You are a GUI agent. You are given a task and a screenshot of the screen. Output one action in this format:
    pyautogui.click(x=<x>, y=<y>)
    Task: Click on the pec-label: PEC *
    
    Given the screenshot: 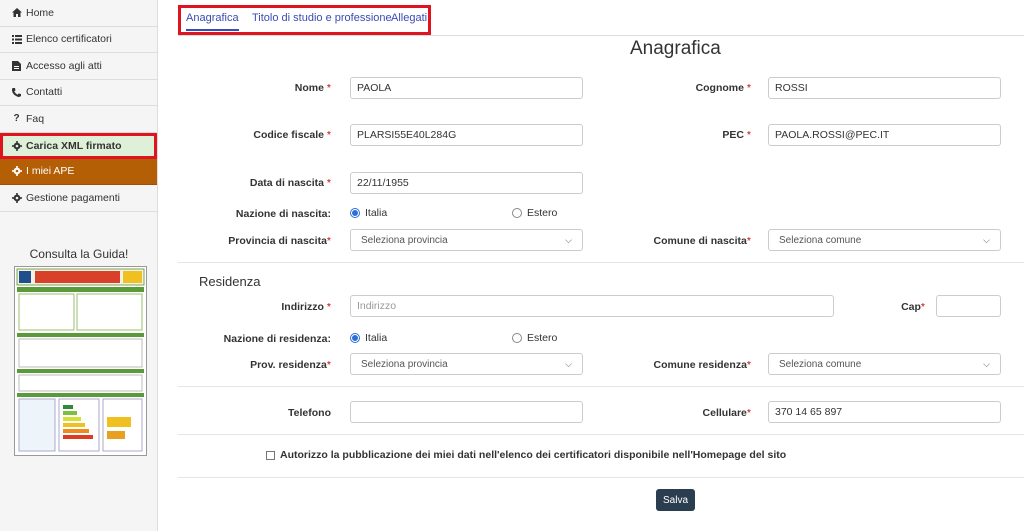 What is the action you would take?
    pyautogui.click(x=736, y=135)
    